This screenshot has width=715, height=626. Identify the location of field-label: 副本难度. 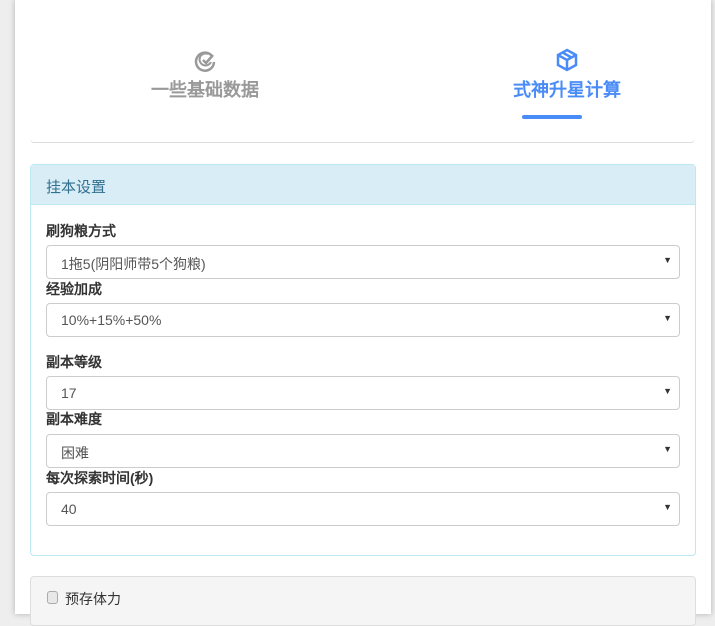
(74, 419).